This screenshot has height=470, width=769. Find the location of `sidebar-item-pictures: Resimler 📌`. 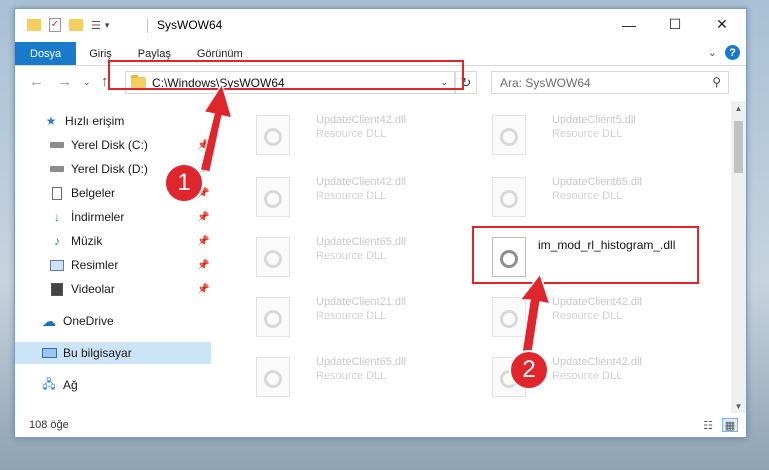

sidebar-item-pictures: Resimler 📌 is located at coordinates (113, 265).